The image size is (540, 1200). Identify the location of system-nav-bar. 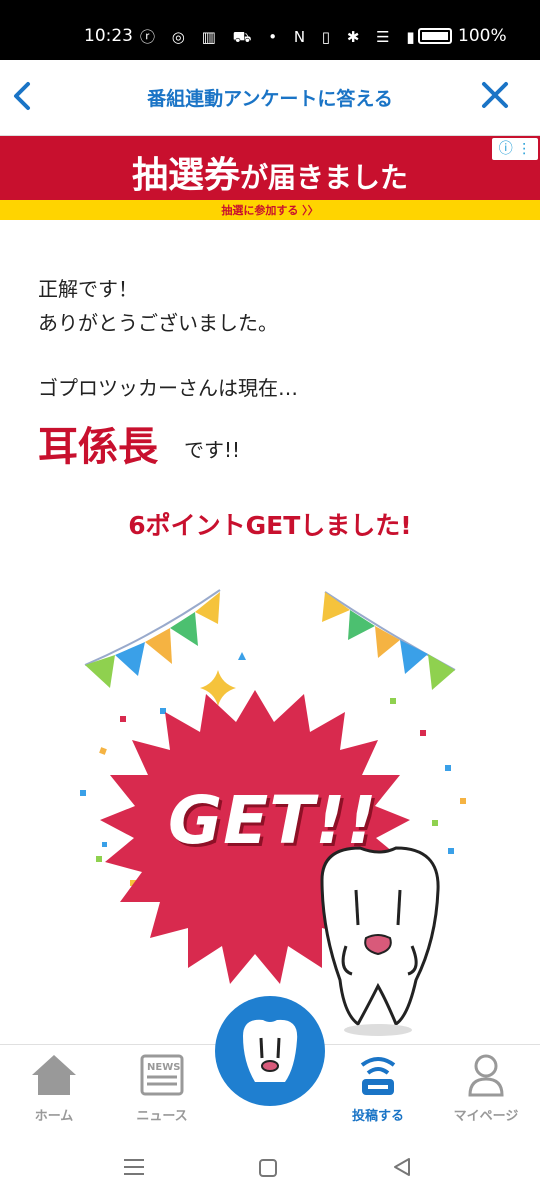
(270, 1167).